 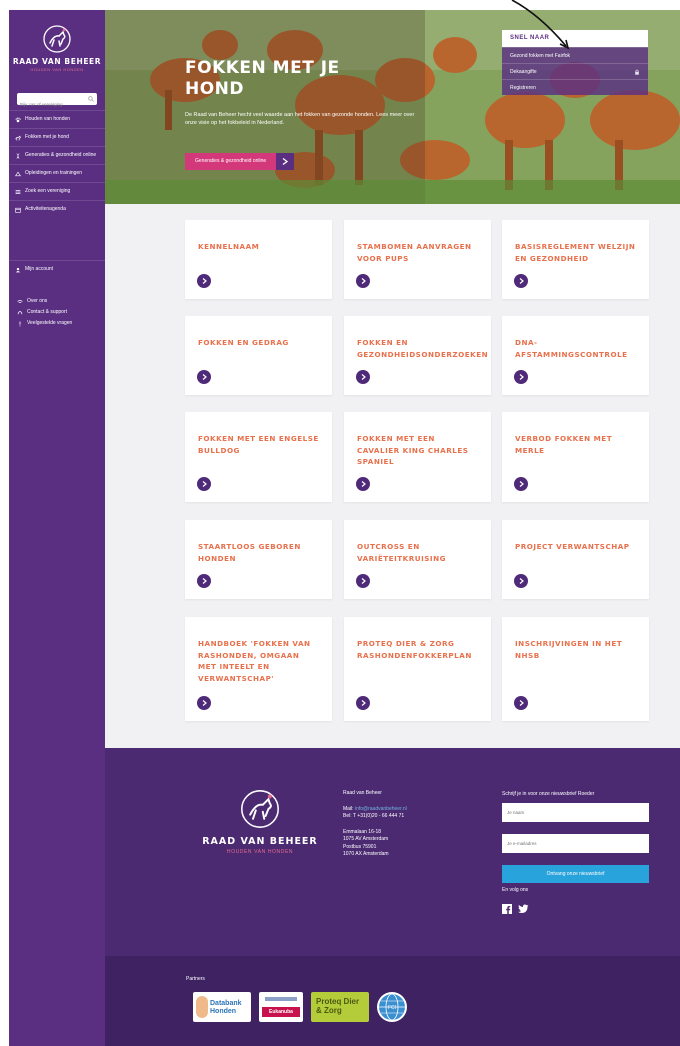 I want to click on dog-icon, so click(x=18, y=138).